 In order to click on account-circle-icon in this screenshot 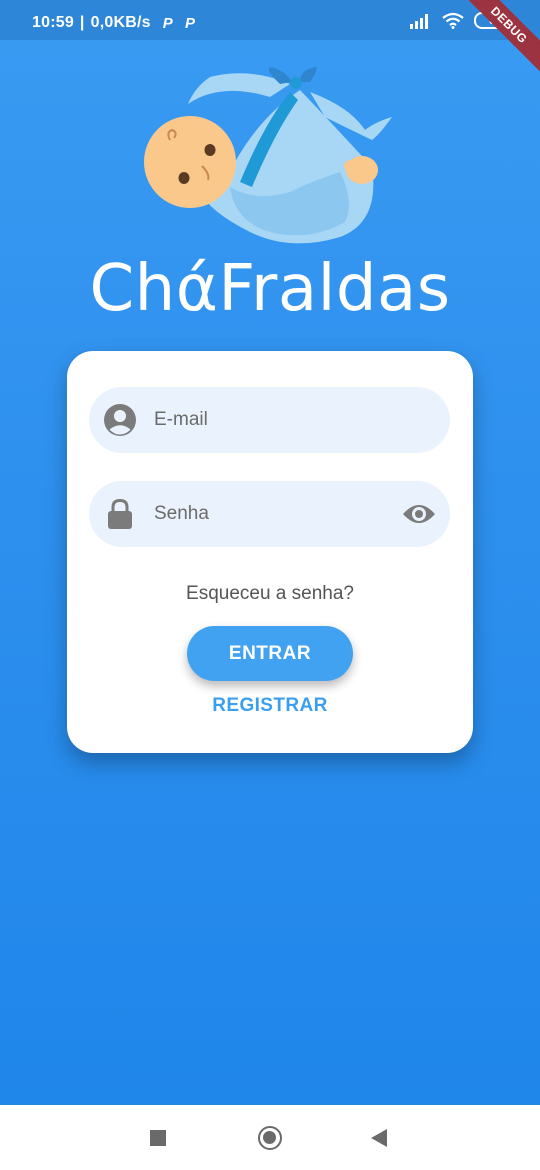, I will do `click(120, 420)`.